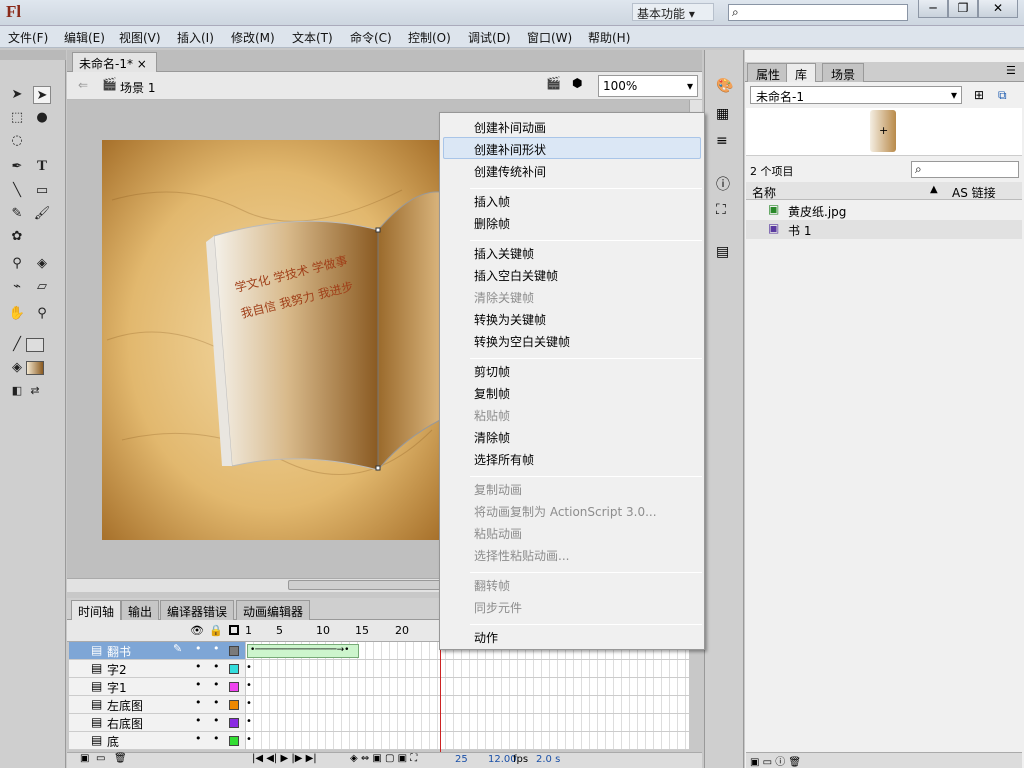 The width and height of the screenshot is (1024, 768). I want to click on context-menu-item: 创建传统补间, so click(510, 171).